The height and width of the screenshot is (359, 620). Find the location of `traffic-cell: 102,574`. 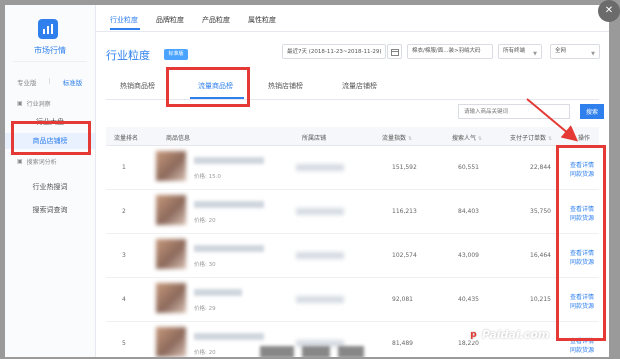

traffic-cell: 102,574 is located at coordinates (404, 255).